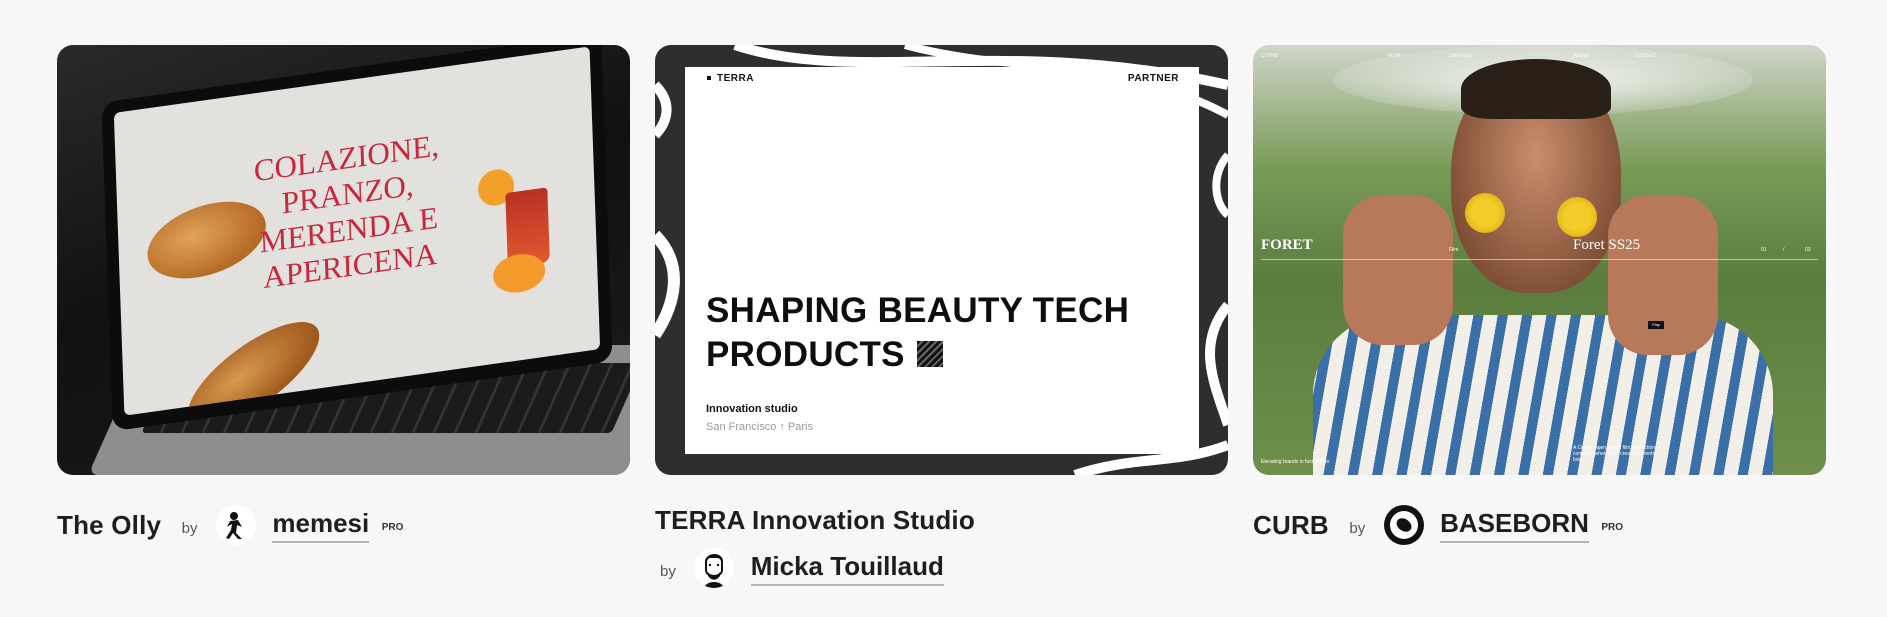  What do you see at coordinates (321, 525) in the screenshot?
I see `author-link: memesi` at bounding box center [321, 525].